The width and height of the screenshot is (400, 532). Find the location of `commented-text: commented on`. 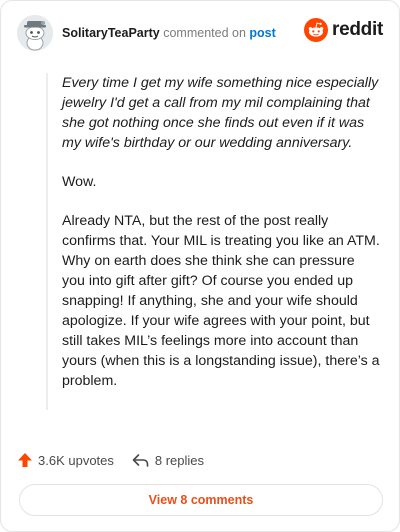

commented-text: commented on is located at coordinates (204, 33).